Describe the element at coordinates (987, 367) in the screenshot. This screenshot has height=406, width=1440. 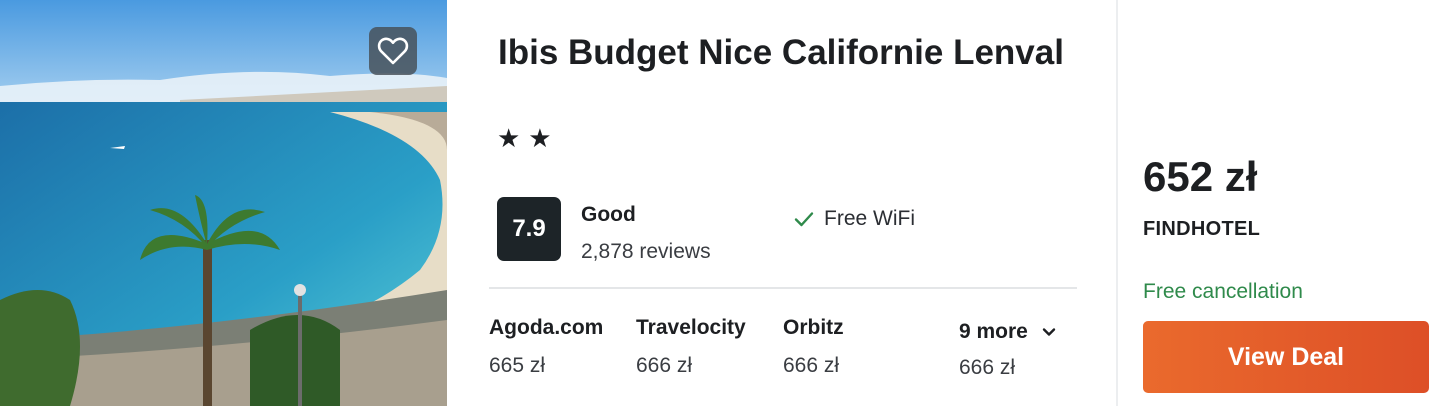
I see `more-providers-price: 666 zł` at that location.